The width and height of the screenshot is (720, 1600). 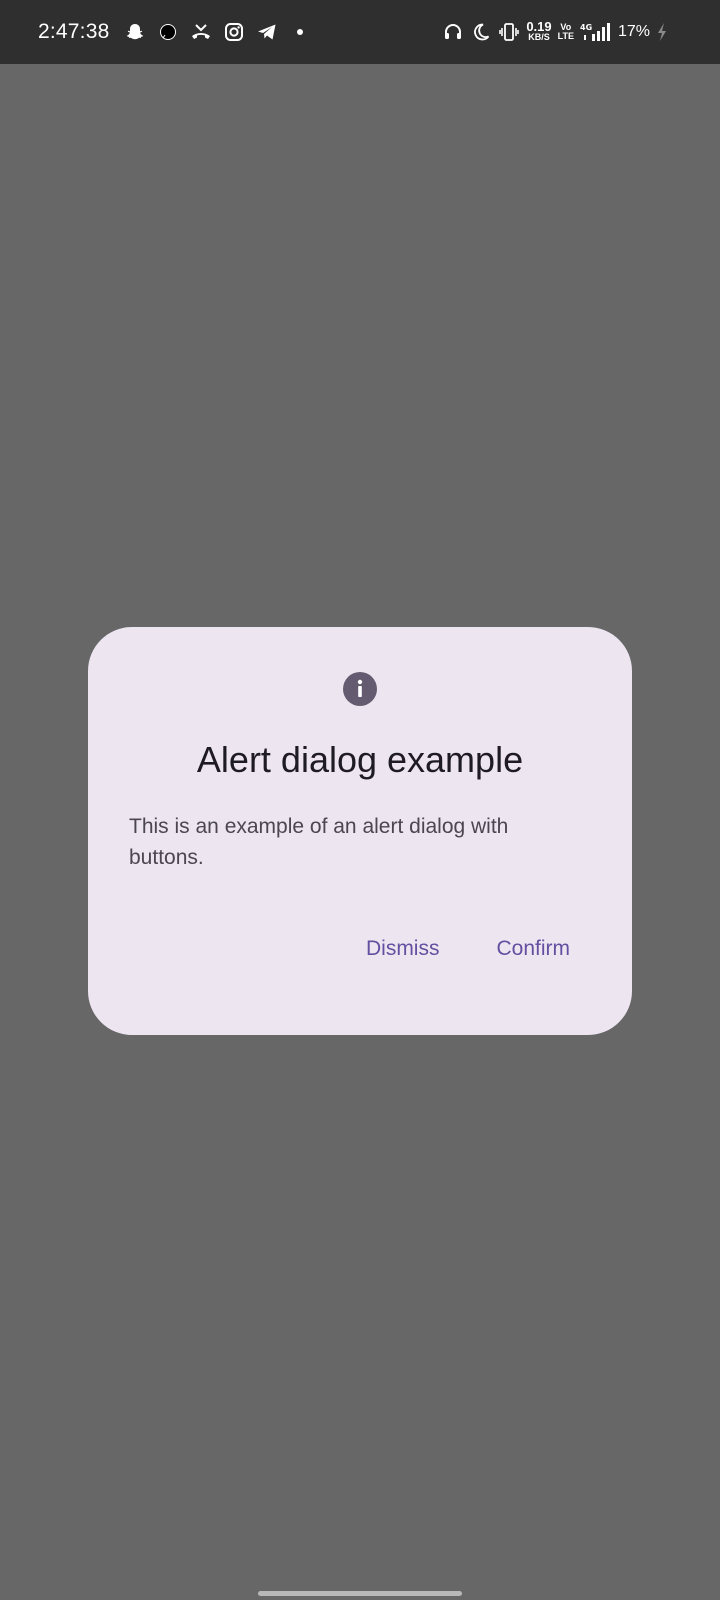 What do you see at coordinates (201, 32) in the screenshot?
I see `missed-call-icon` at bounding box center [201, 32].